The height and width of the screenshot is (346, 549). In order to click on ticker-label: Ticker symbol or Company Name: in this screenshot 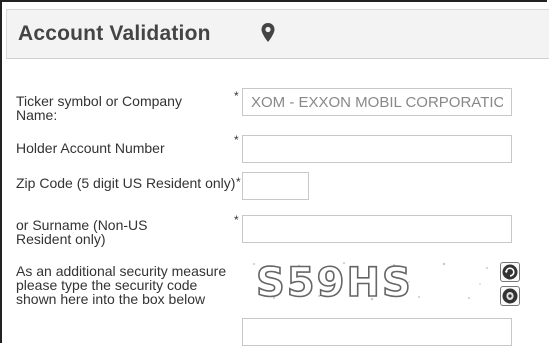, I will do `click(99, 108)`.